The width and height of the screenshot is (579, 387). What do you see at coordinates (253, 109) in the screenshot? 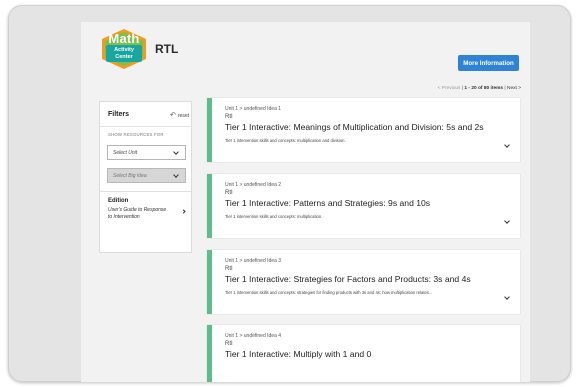
I see `card-breadcrumb: Unit 1 > undefined Idea 1` at bounding box center [253, 109].